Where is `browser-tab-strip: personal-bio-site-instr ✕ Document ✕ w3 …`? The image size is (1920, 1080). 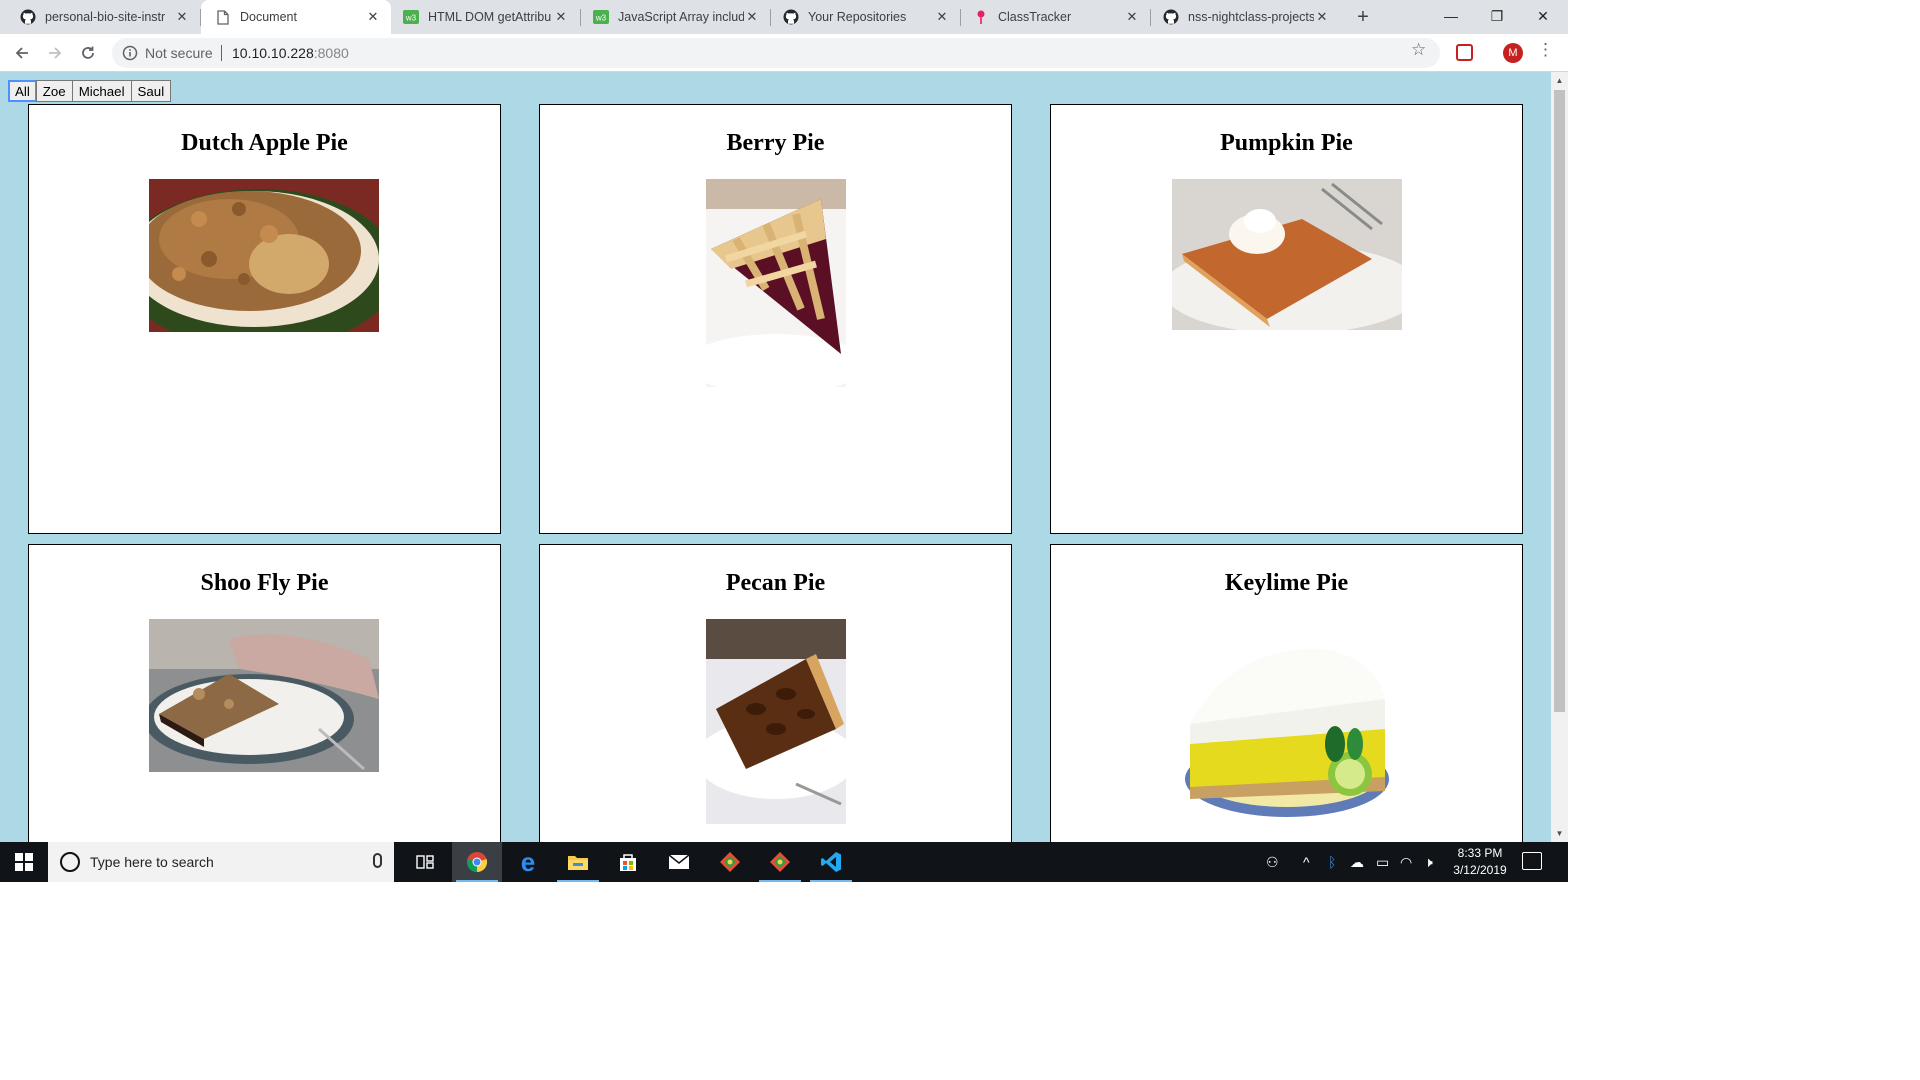 browser-tab-strip: personal-bio-site-instr ✕ Document ✕ w3 … is located at coordinates (784, 17).